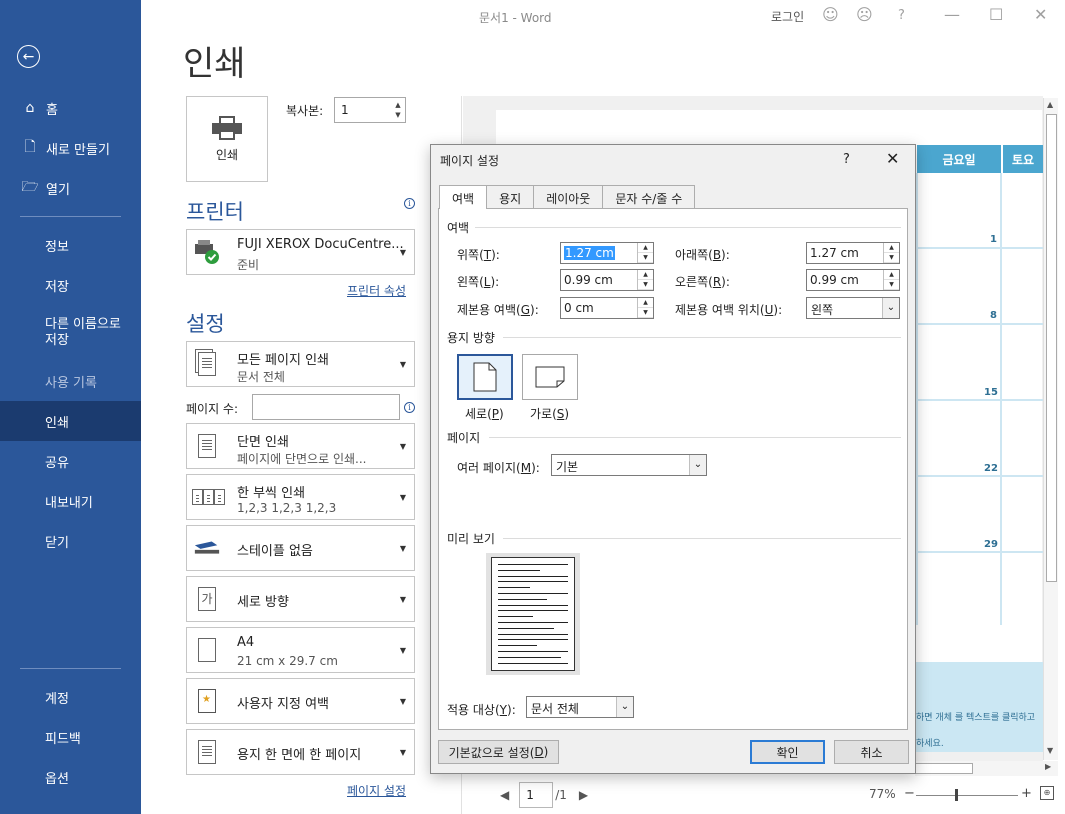 The image size is (1065, 814). What do you see at coordinates (583, 795) in the screenshot?
I see `next-page-icon: ▶` at bounding box center [583, 795].